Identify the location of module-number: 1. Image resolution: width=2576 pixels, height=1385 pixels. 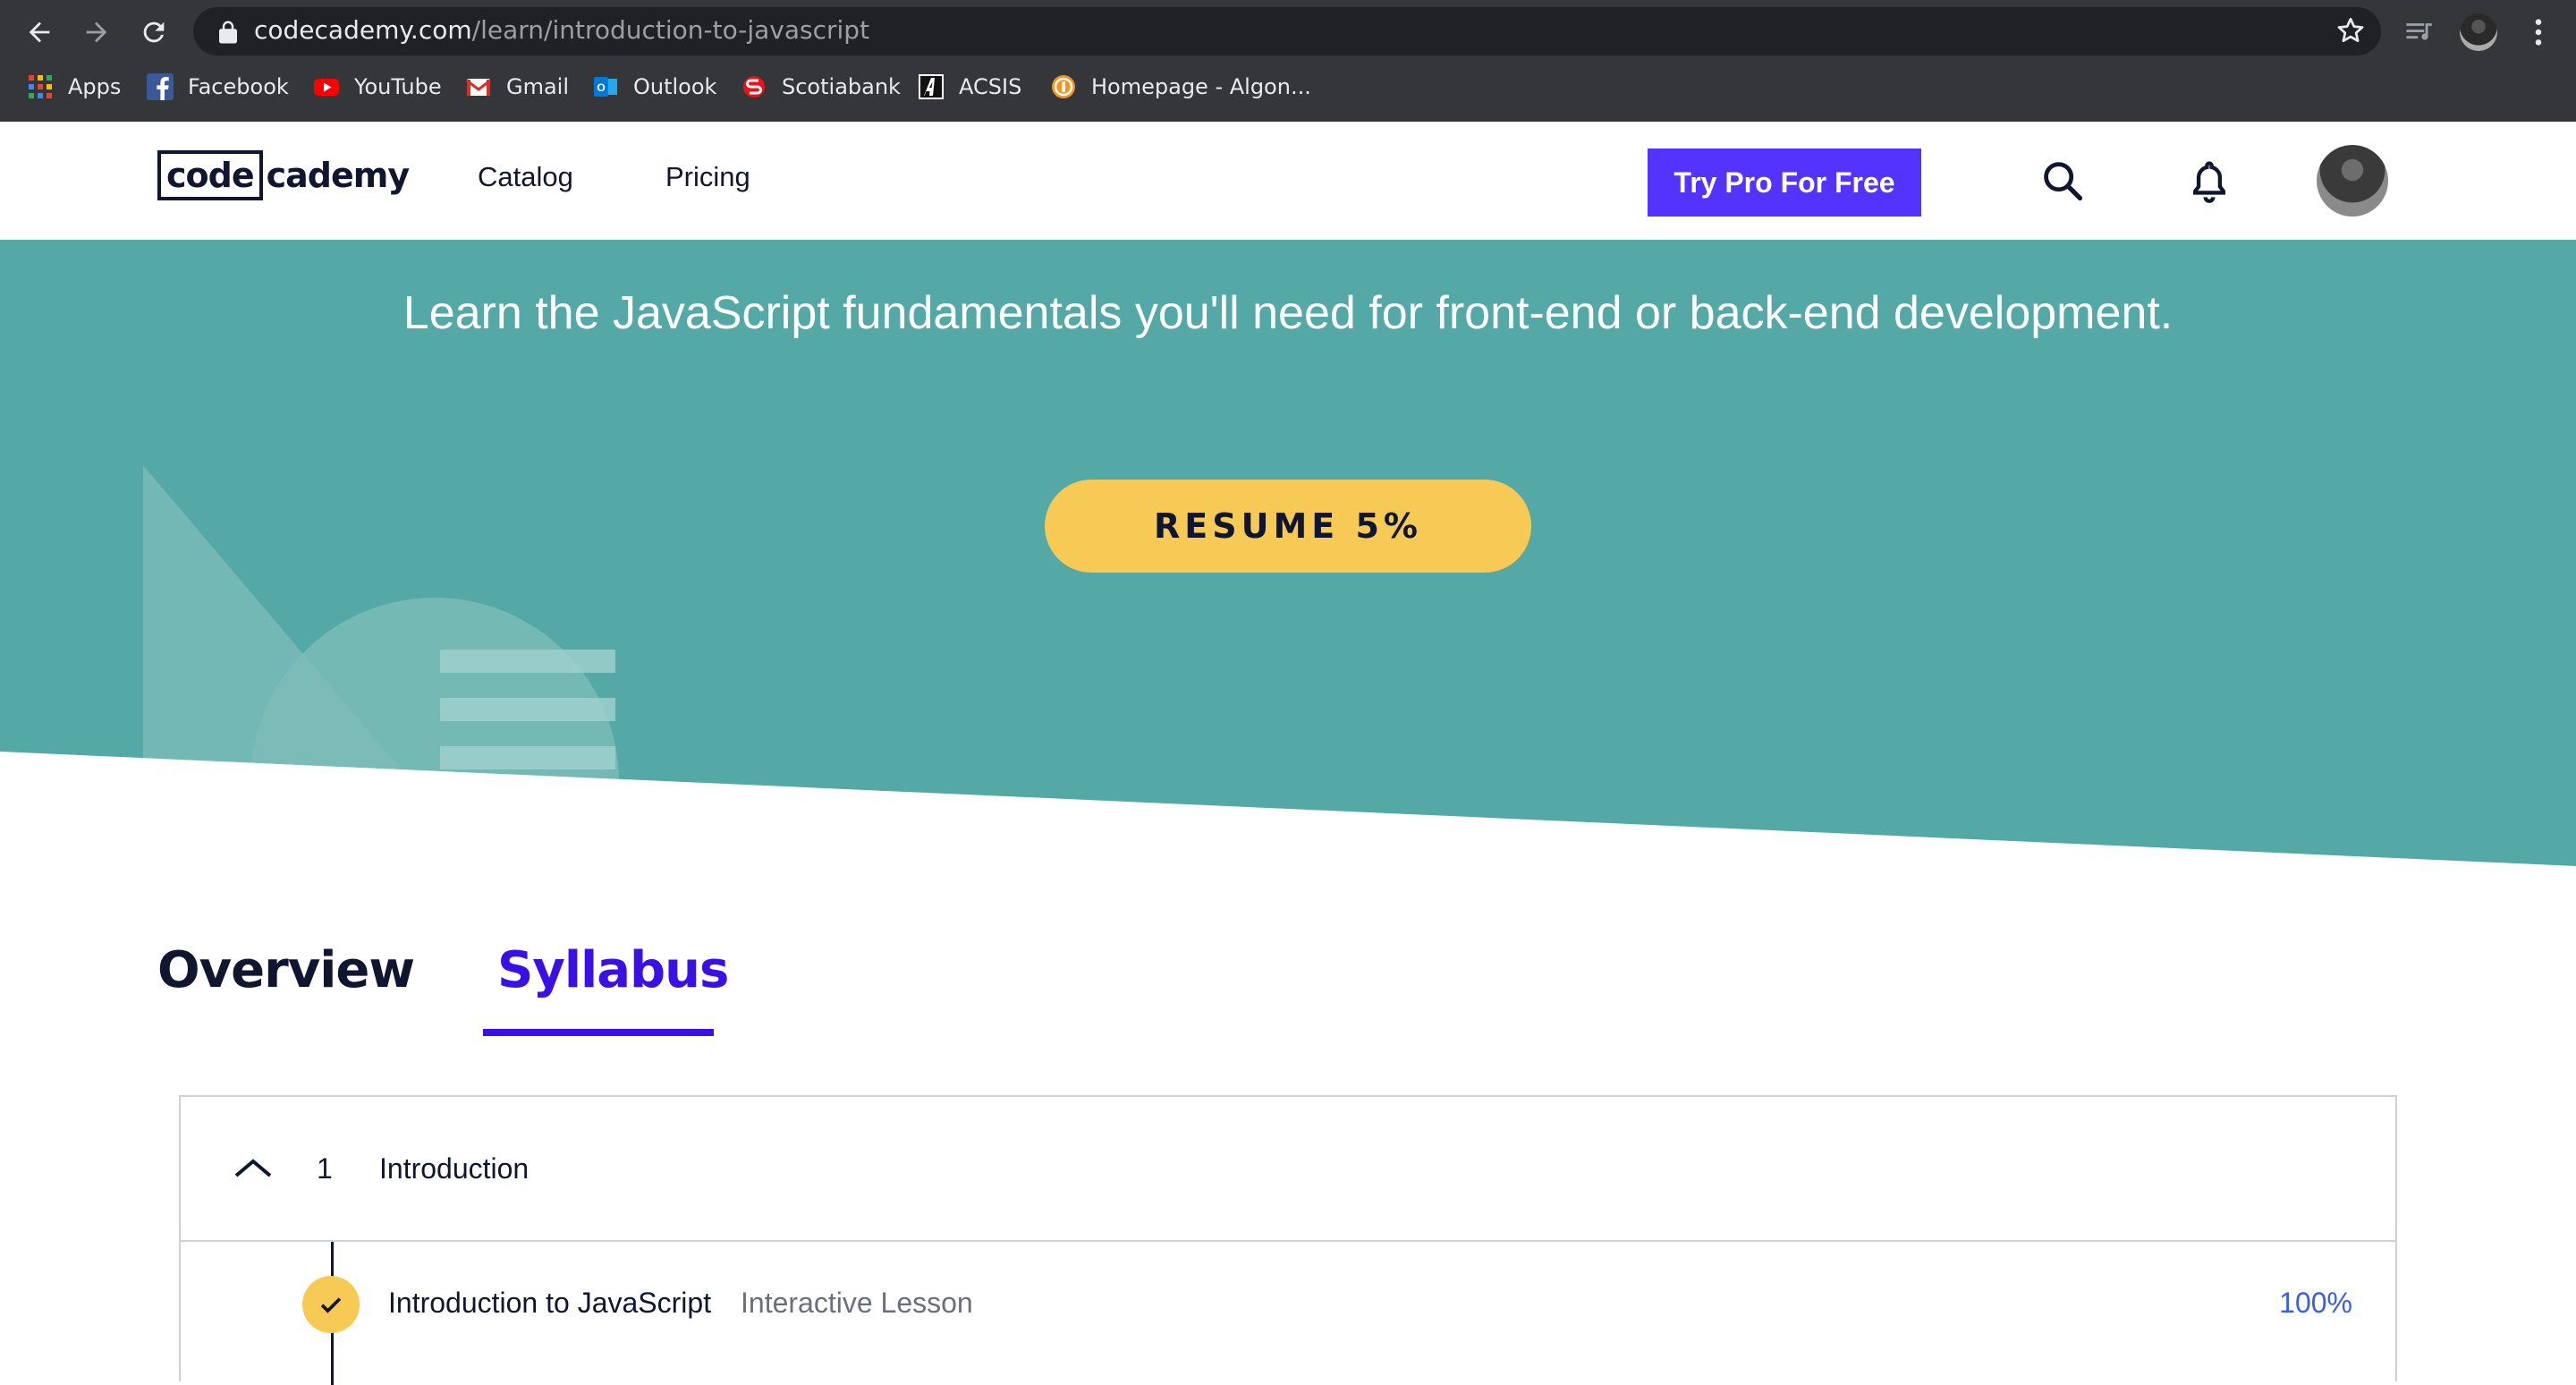
(325, 1168).